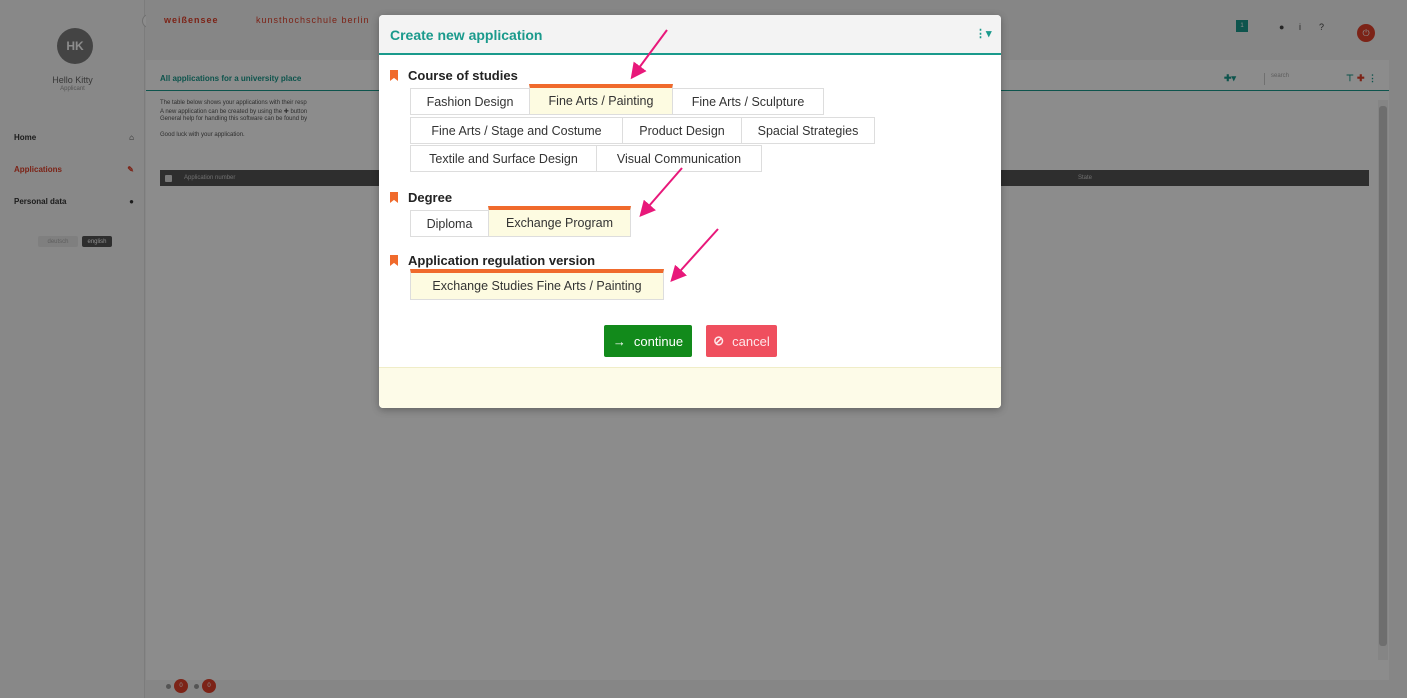 The width and height of the screenshot is (1407, 698). Describe the element at coordinates (470, 101) in the screenshot. I see `option-fashion-design: Fashion Design` at that location.